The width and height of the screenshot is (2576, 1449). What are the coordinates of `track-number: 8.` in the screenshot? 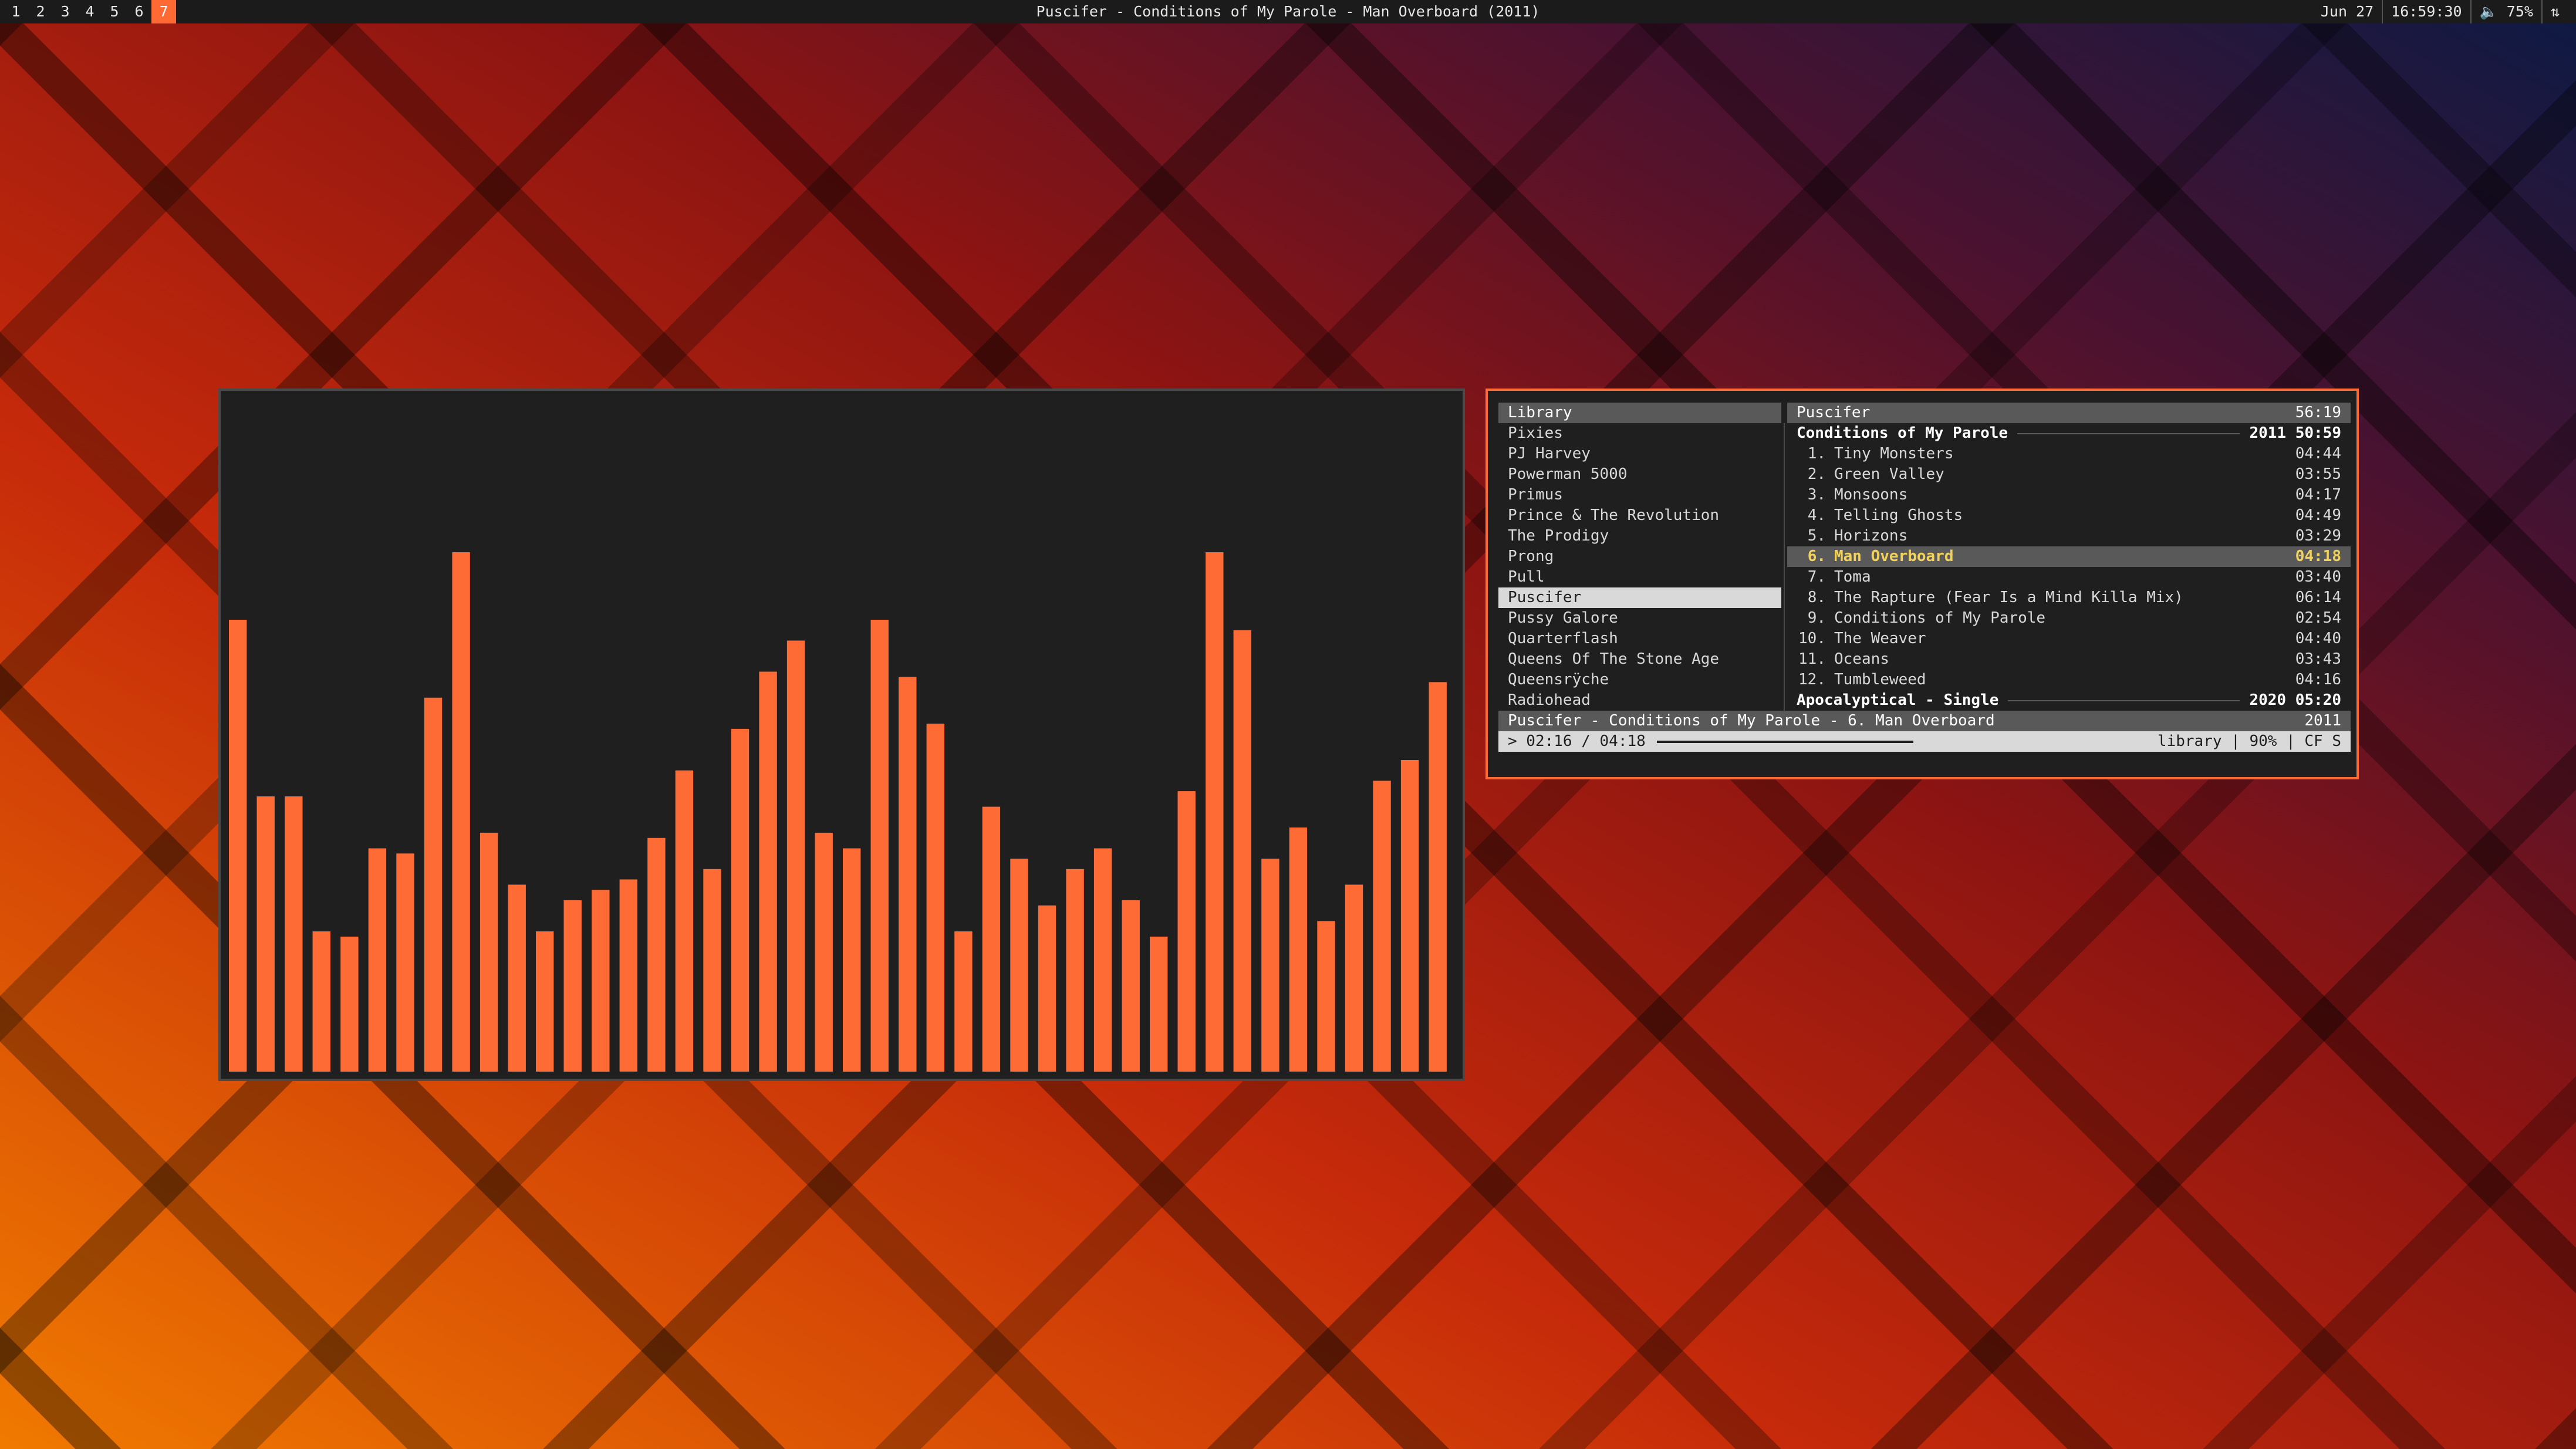 It's located at (1816, 597).